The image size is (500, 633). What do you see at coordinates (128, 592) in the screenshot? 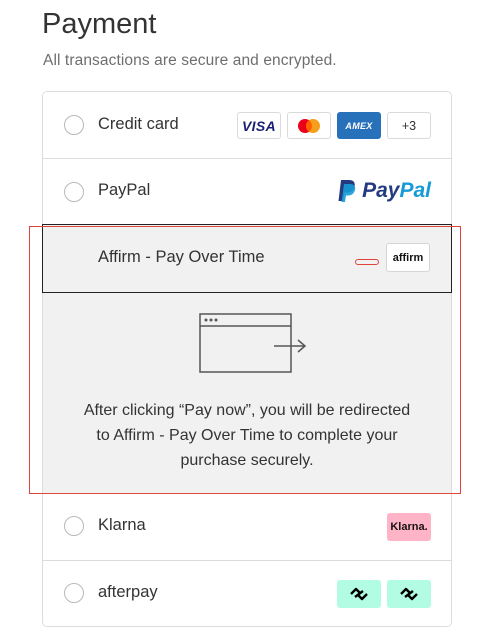
I see `payment-option-label: afterpay` at bounding box center [128, 592].